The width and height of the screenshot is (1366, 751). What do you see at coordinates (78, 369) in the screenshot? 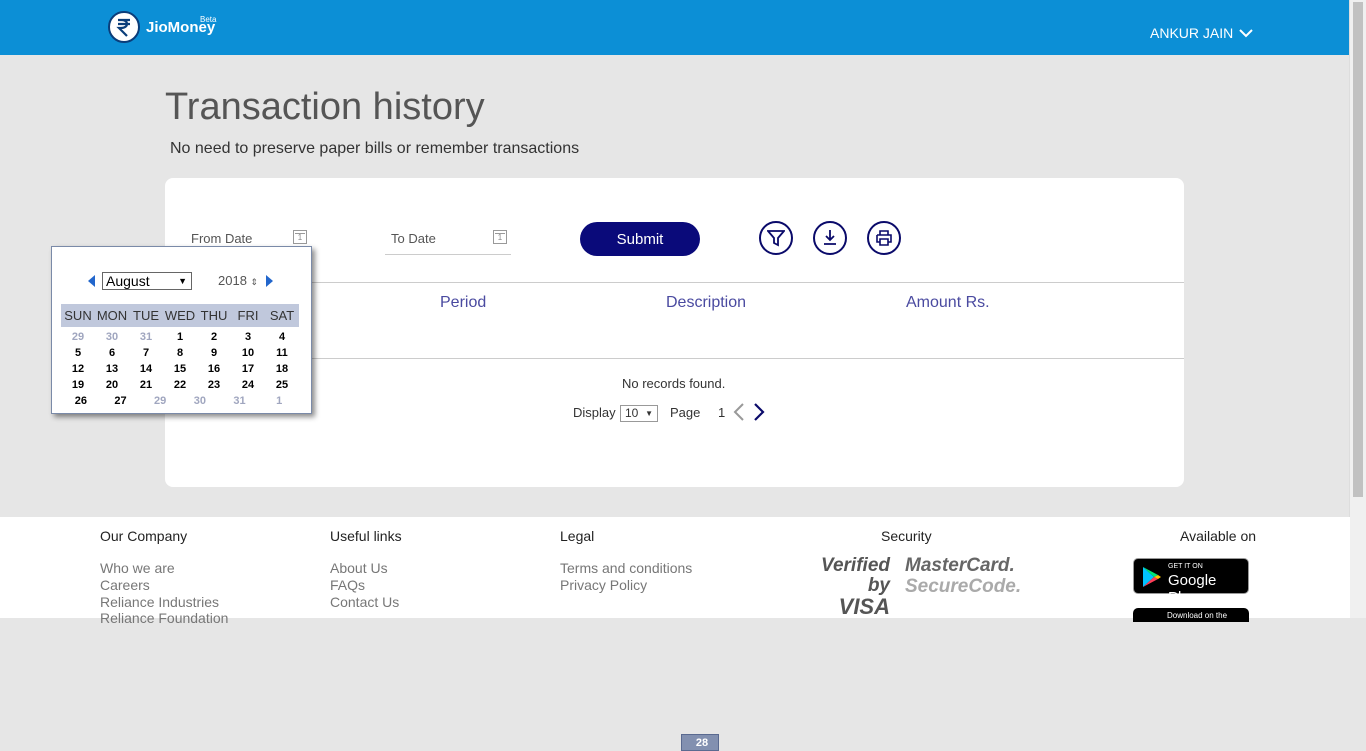
I see `calendar-day: 12` at bounding box center [78, 369].